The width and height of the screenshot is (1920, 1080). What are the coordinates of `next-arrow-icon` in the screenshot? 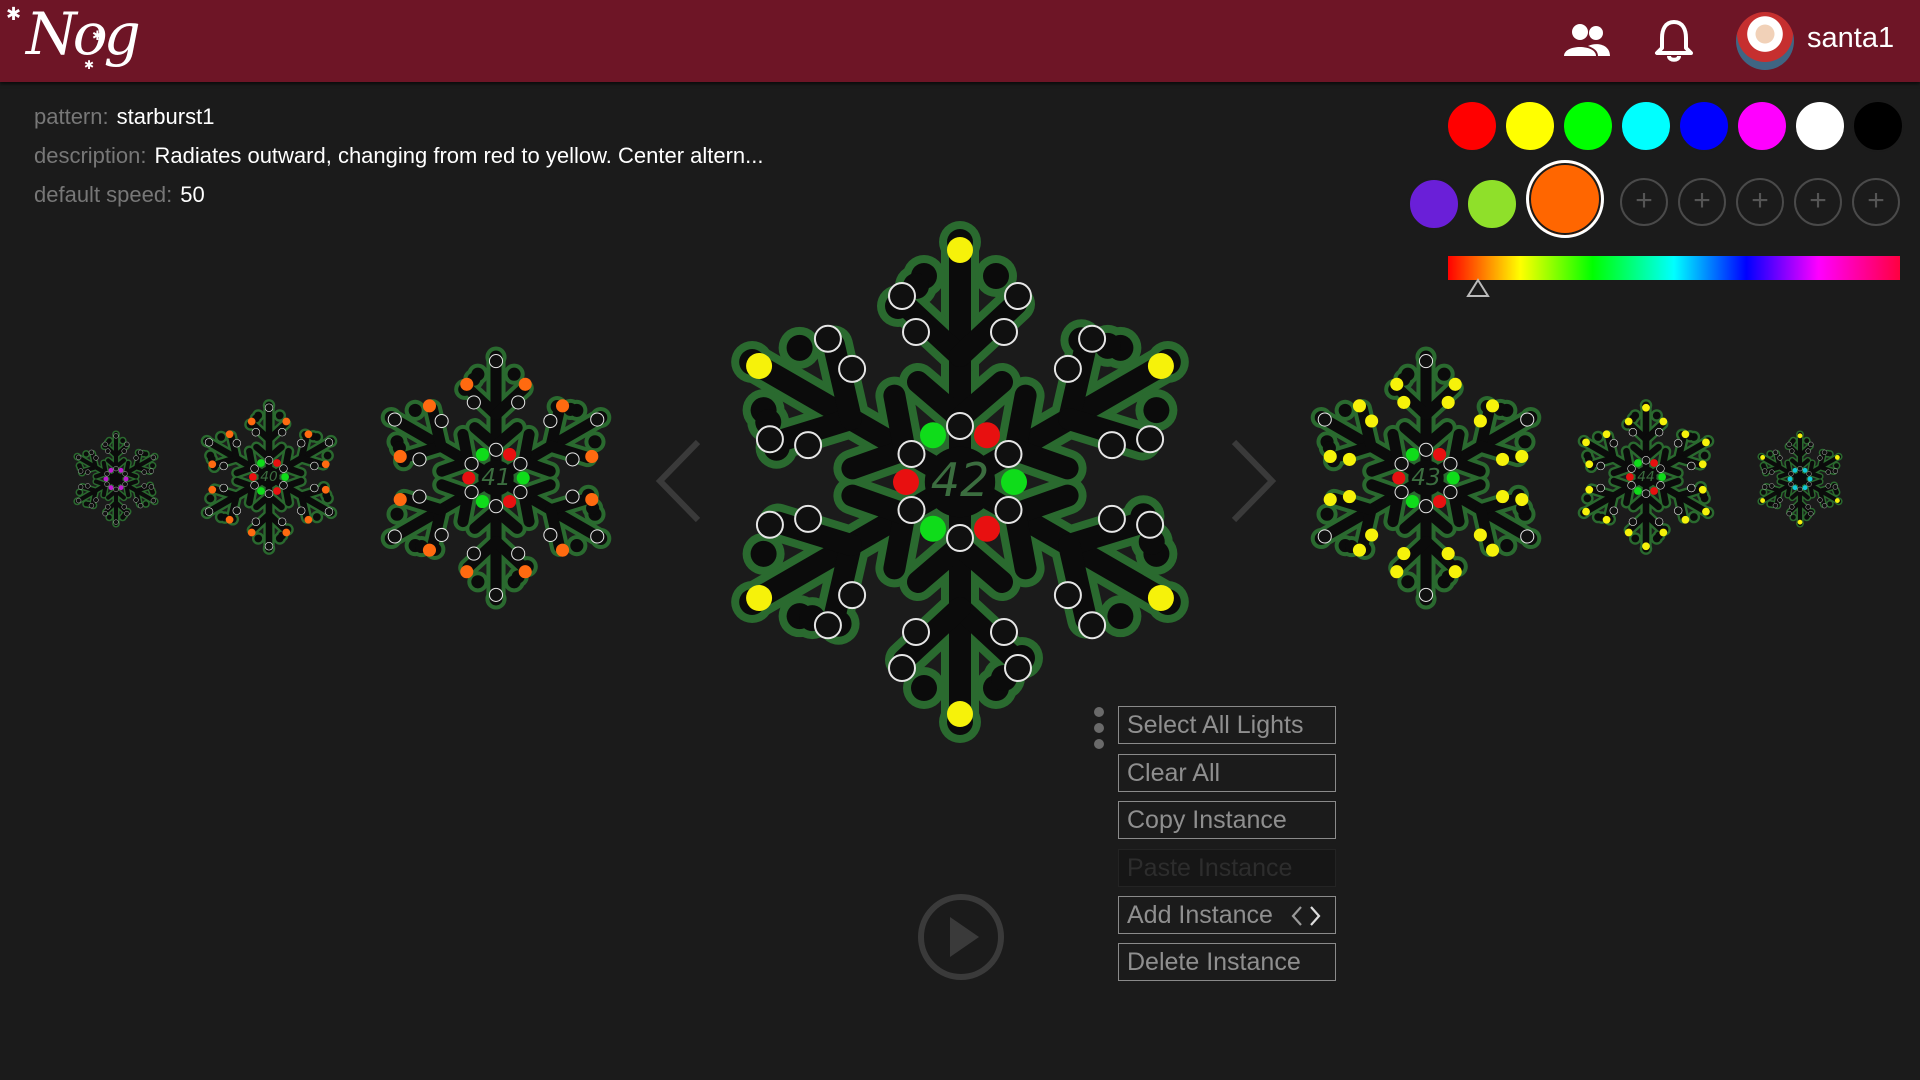 It's located at (1254, 481).